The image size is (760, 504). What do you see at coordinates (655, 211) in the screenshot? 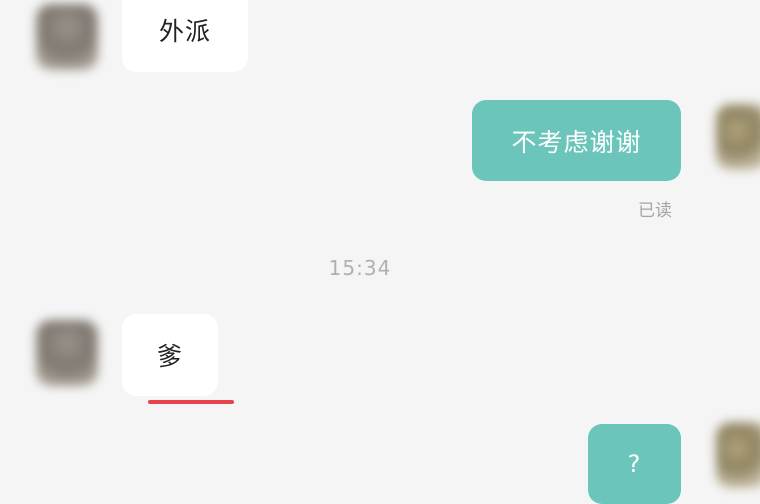
I see `read-status: 已读` at bounding box center [655, 211].